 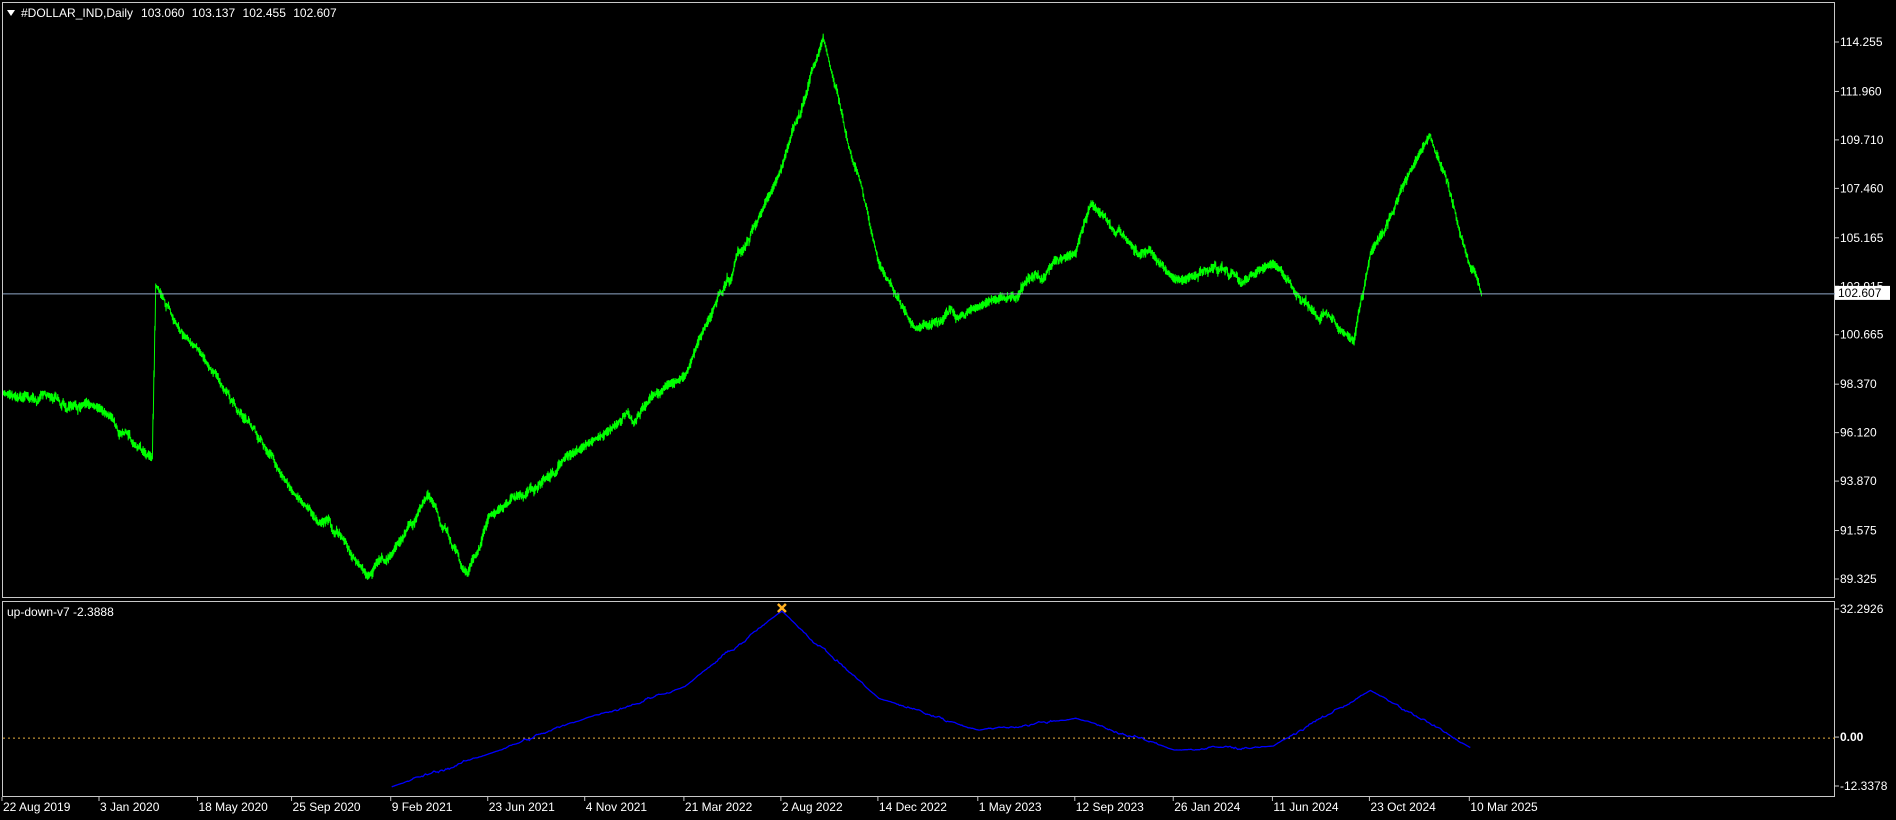 I want to click on time-axis-label: 9 Feb 2021, so click(x=422, y=807).